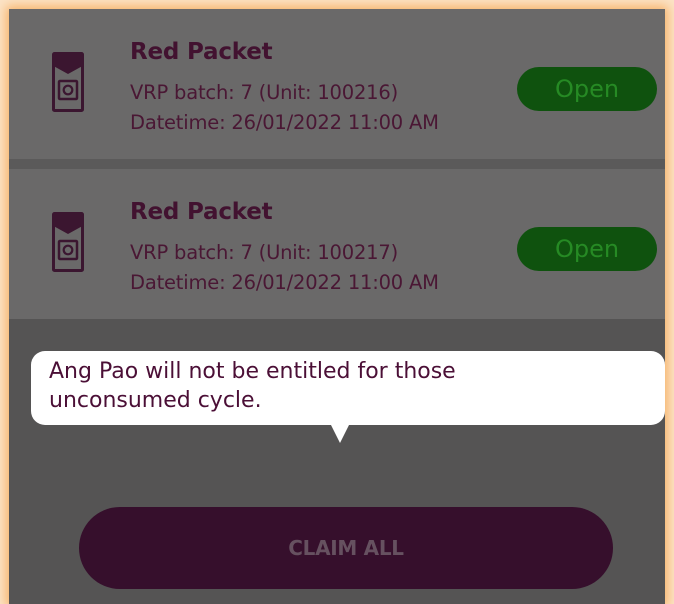  I want to click on packet-batch: VRP batch: 7 (Unit: 100216), so click(264, 92).